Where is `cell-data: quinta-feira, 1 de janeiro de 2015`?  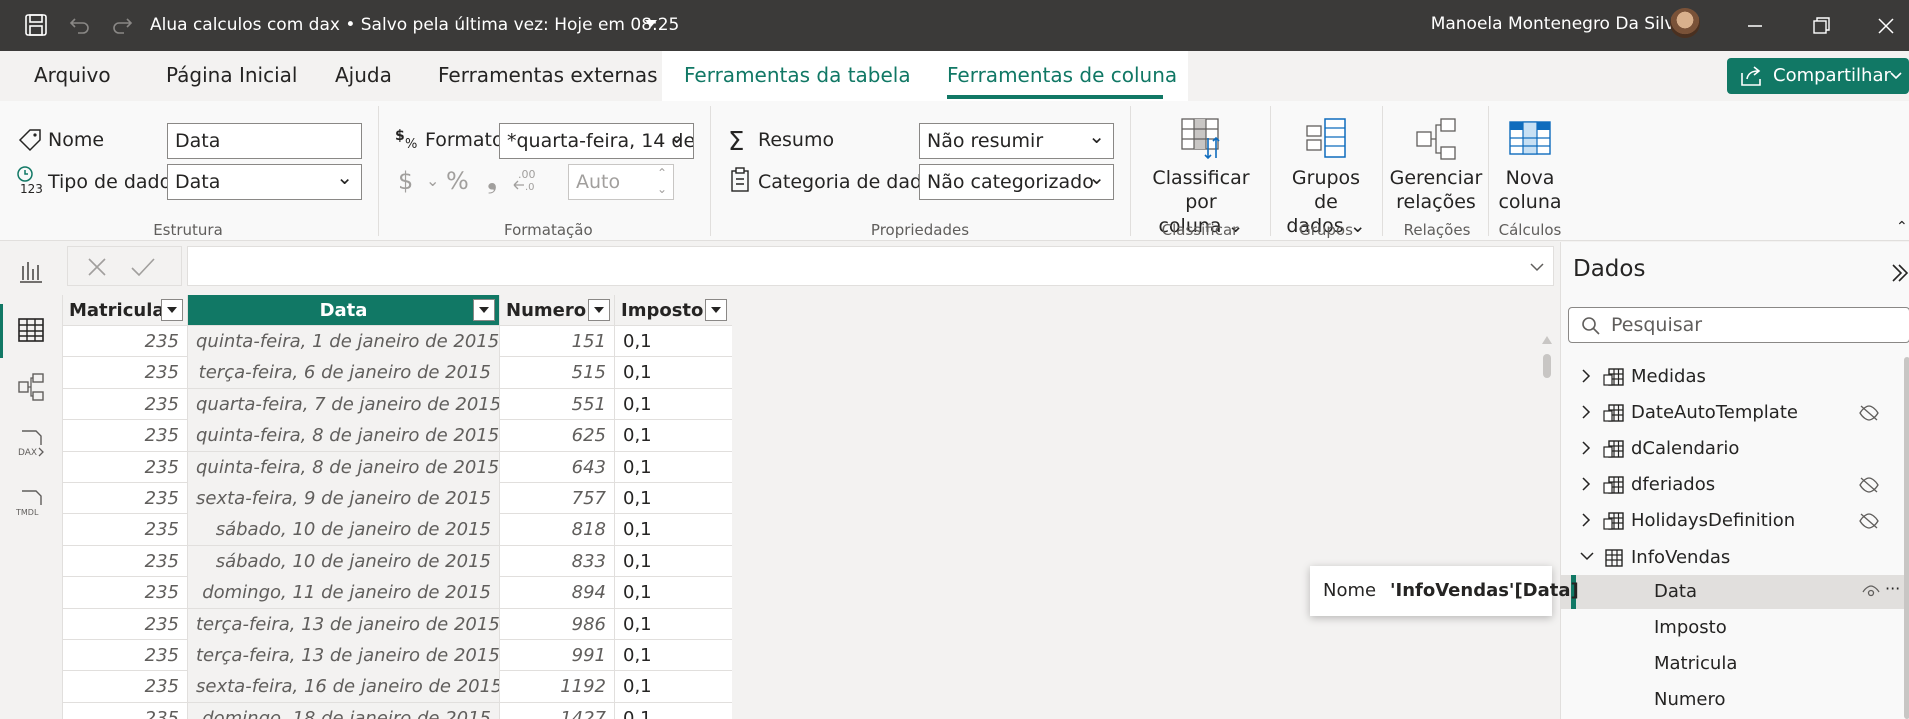 cell-data: quinta-feira, 1 de janeiro de 2015 is located at coordinates (344, 341).